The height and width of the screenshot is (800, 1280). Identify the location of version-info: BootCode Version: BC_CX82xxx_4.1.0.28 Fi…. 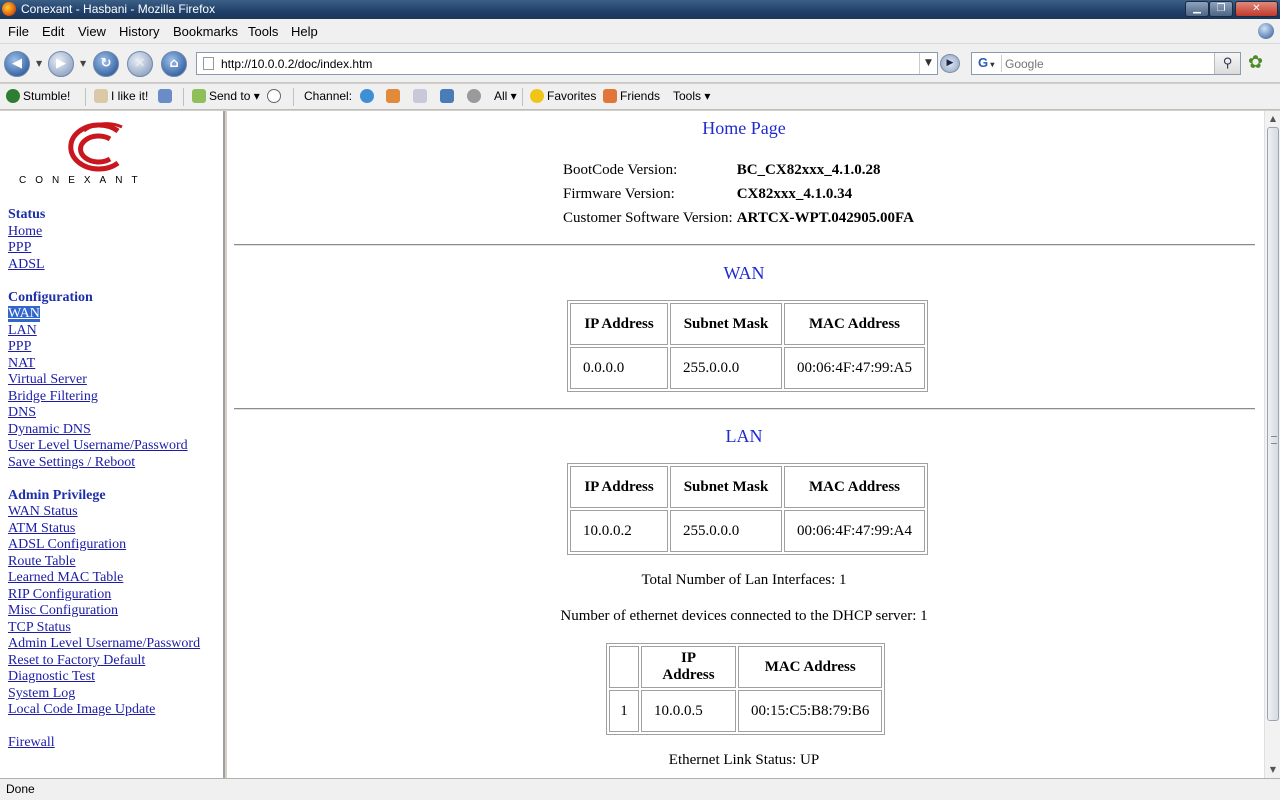
(739, 194).